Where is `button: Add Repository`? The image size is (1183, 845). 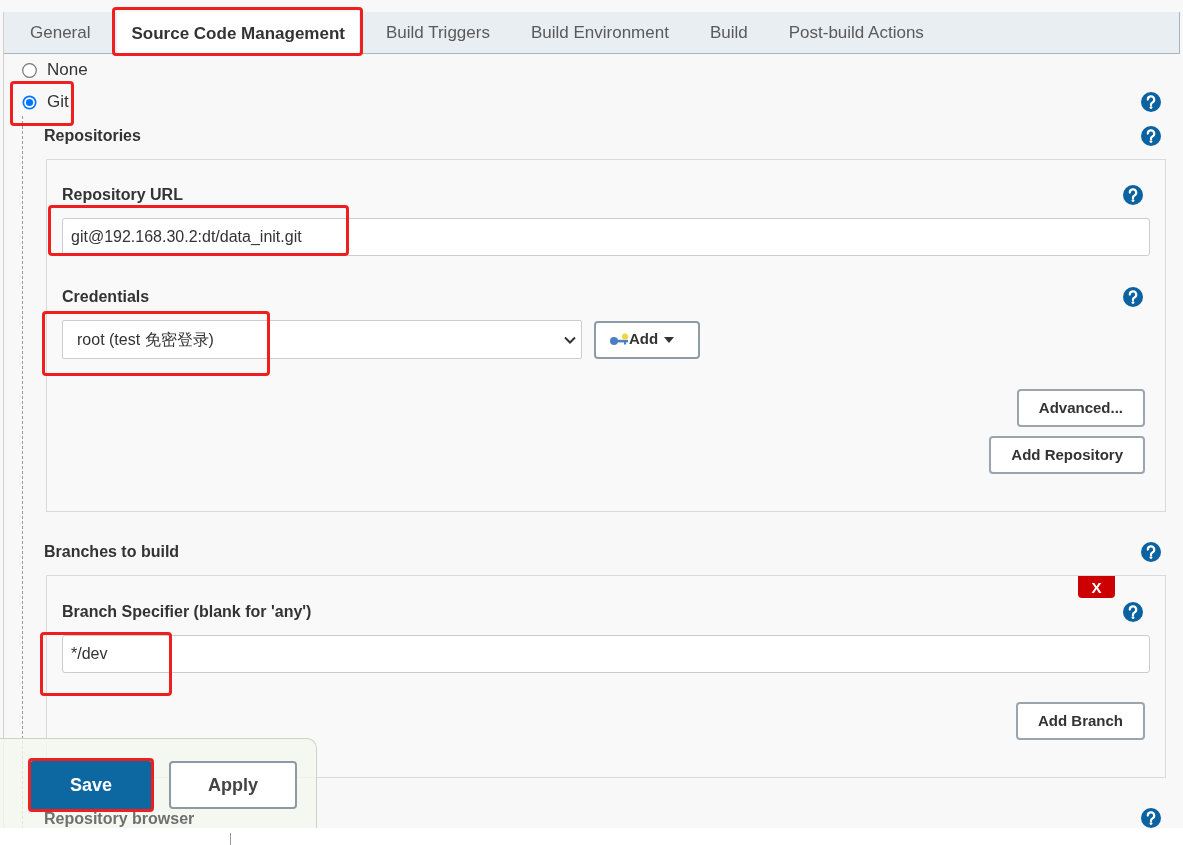 button: Add Repository is located at coordinates (1067, 455).